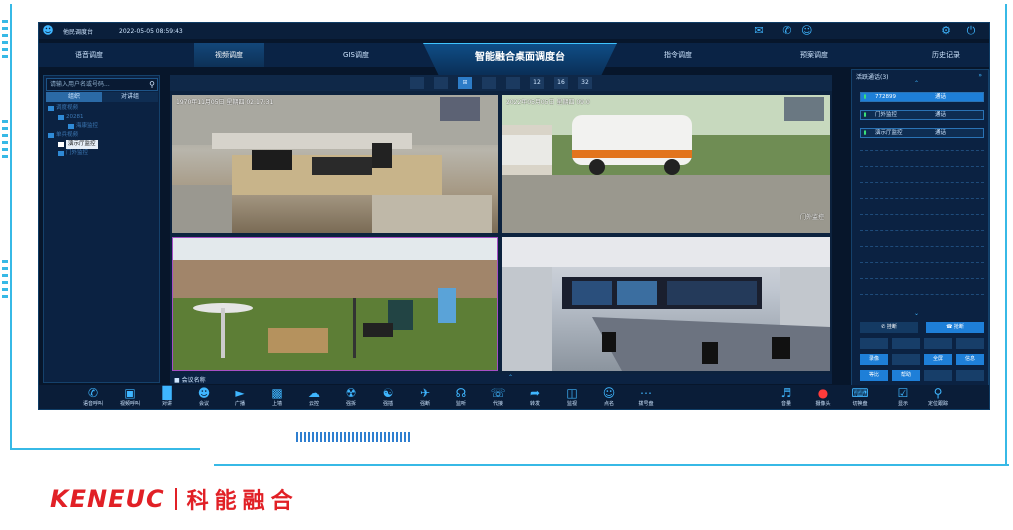 The height and width of the screenshot is (530, 1013). What do you see at coordinates (102, 84) in the screenshot?
I see `search-input: 请输入用户名或号码... ⚲` at bounding box center [102, 84].